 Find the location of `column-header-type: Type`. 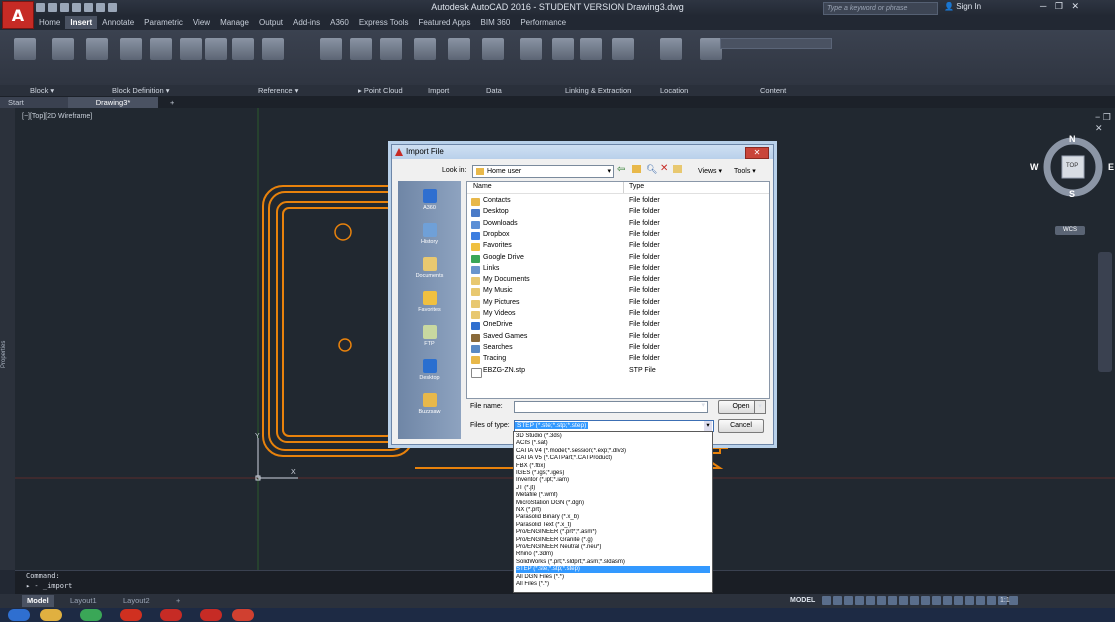

column-header-type: Type is located at coordinates (636, 186).